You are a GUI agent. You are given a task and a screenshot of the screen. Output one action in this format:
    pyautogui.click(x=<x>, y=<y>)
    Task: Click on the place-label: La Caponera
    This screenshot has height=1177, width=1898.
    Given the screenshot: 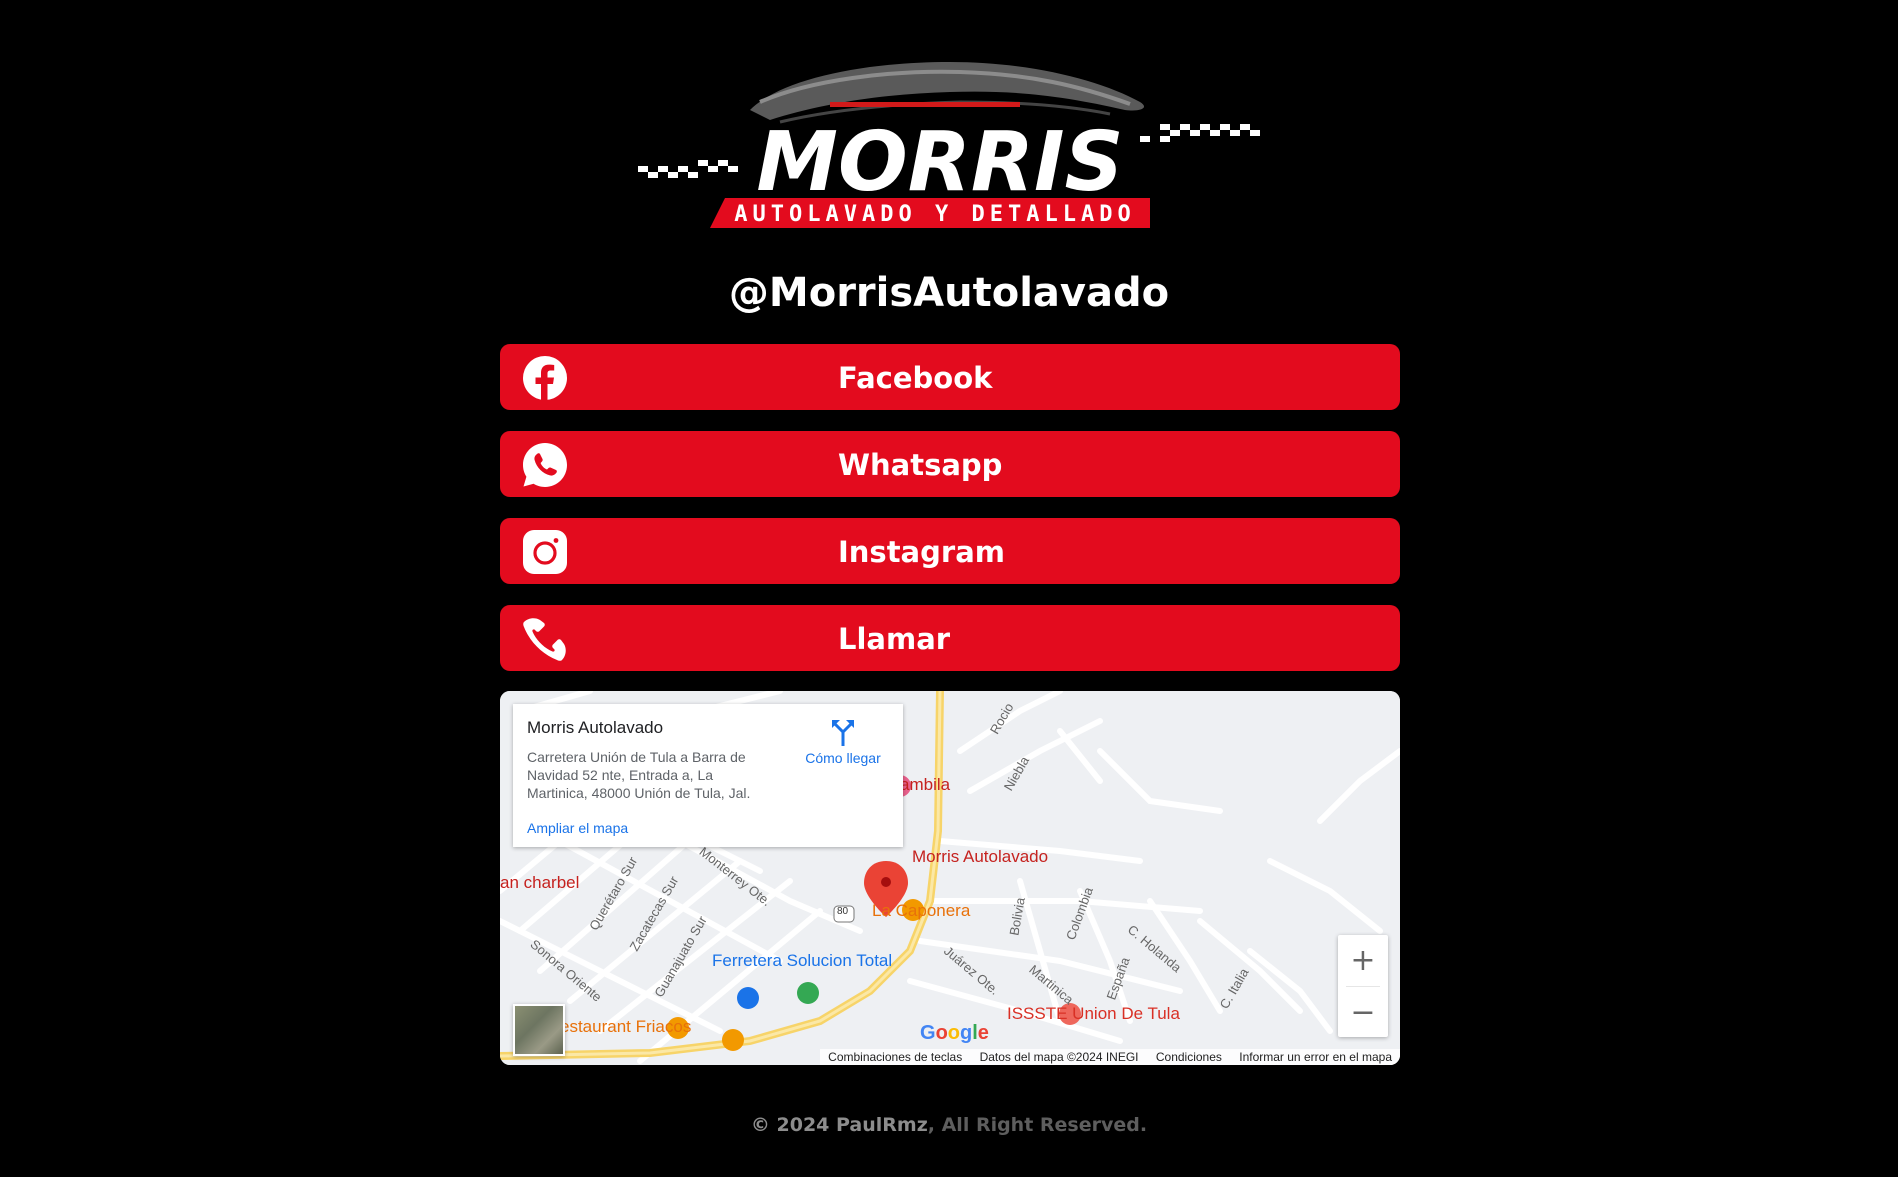 What is the action you would take?
    pyautogui.click(x=921, y=911)
    